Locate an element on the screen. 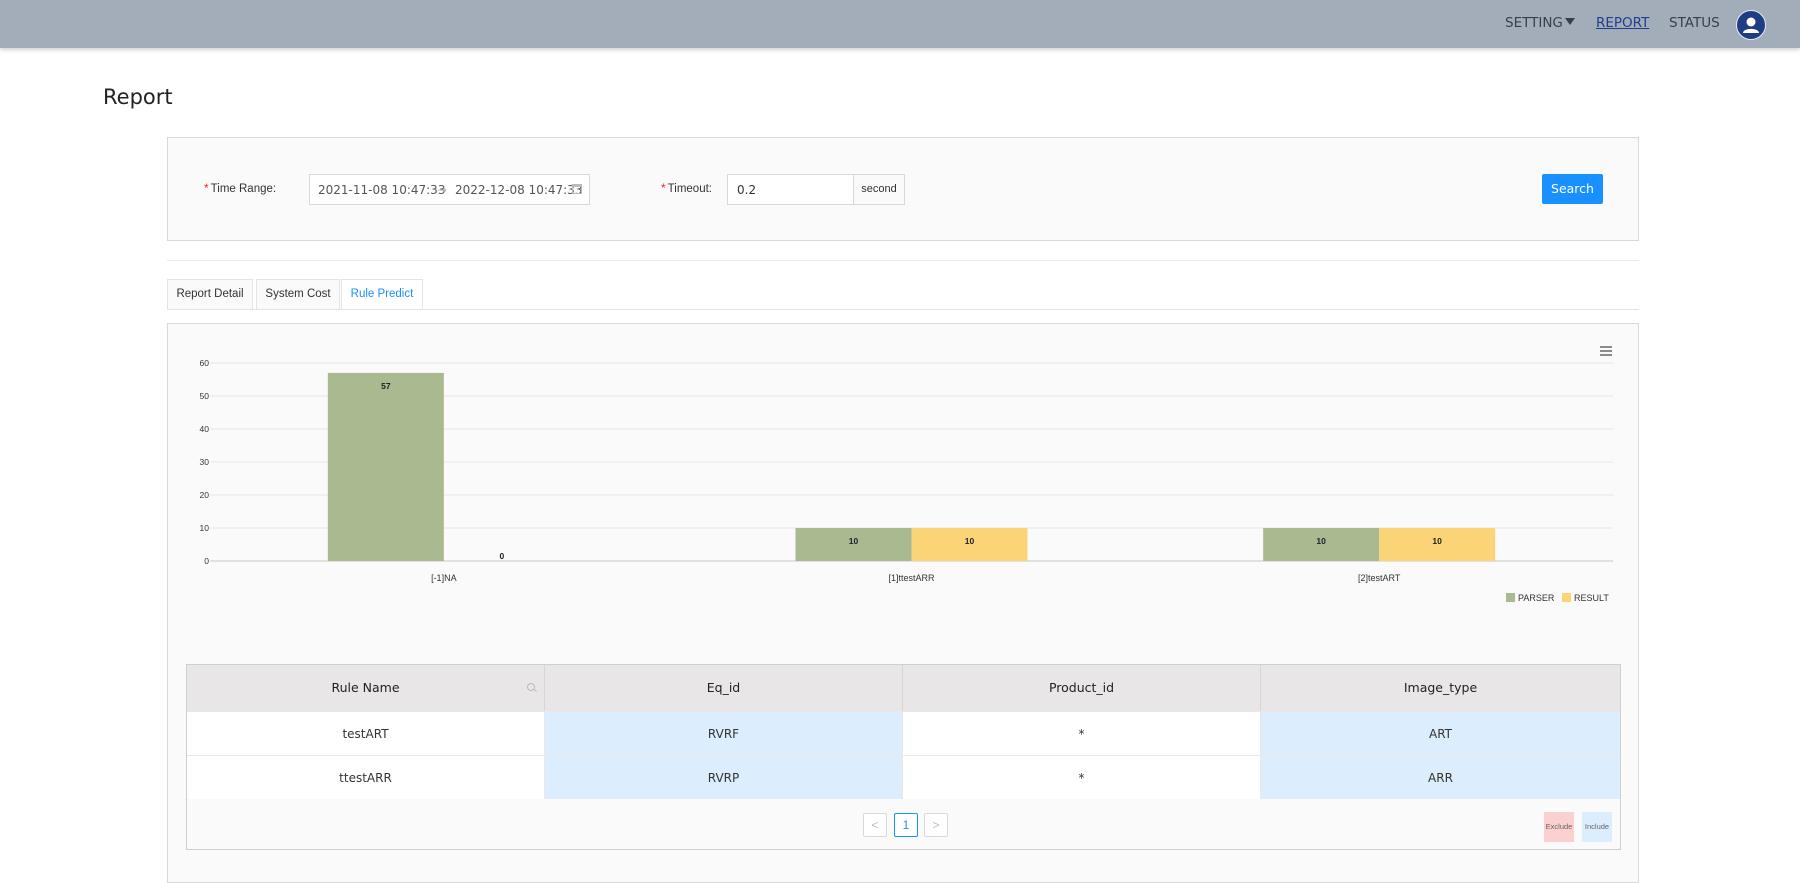  tabs-baseline is located at coordinates (903, 309).